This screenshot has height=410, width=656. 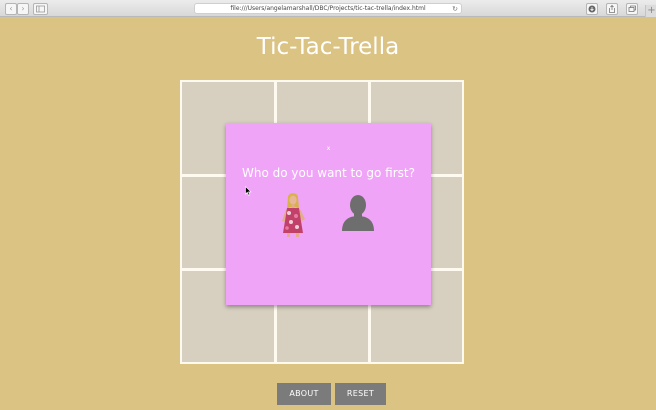 I want to click on reload-icon: ↻, so click(x=455, y=9).